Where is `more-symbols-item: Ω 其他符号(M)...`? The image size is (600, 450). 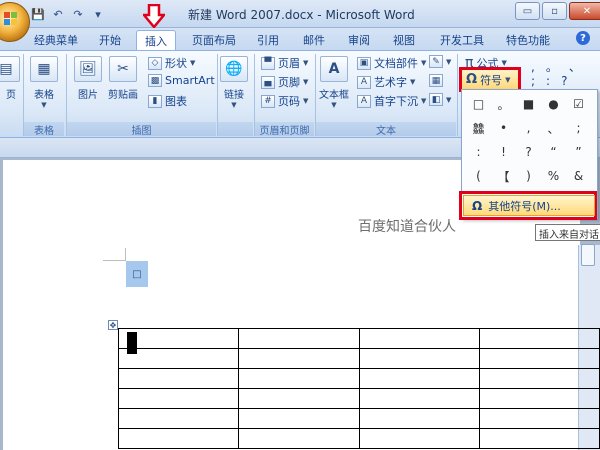 more-symbols-item: Ω 其他符号(M)... is located at coordinates (529, 205).